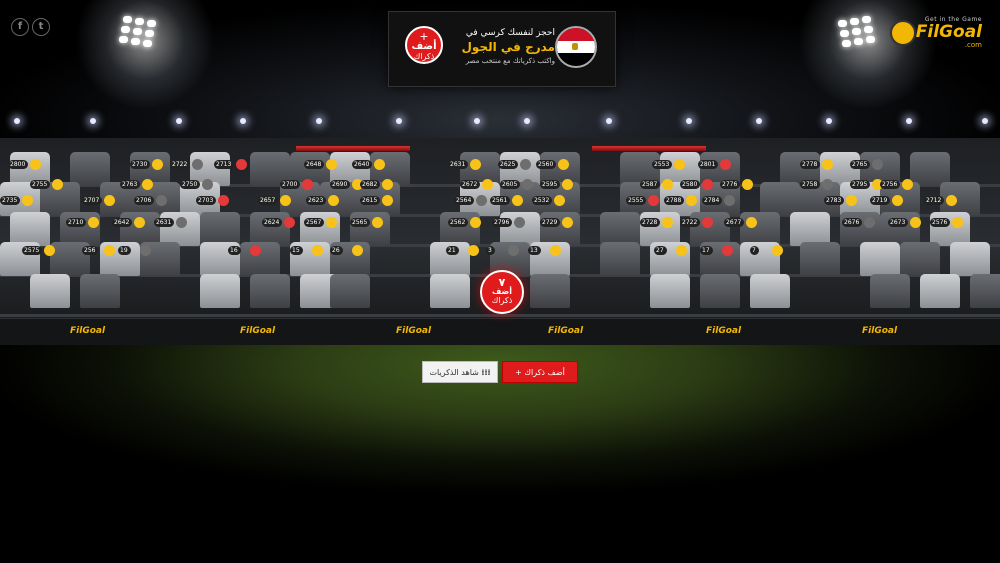 The height and width of the screenshot is (563, 1000). Describe the element at coordinates (424, 45) in the screenshot. I see `add-memory-circle-button: + أضف ذكراك` at that location.